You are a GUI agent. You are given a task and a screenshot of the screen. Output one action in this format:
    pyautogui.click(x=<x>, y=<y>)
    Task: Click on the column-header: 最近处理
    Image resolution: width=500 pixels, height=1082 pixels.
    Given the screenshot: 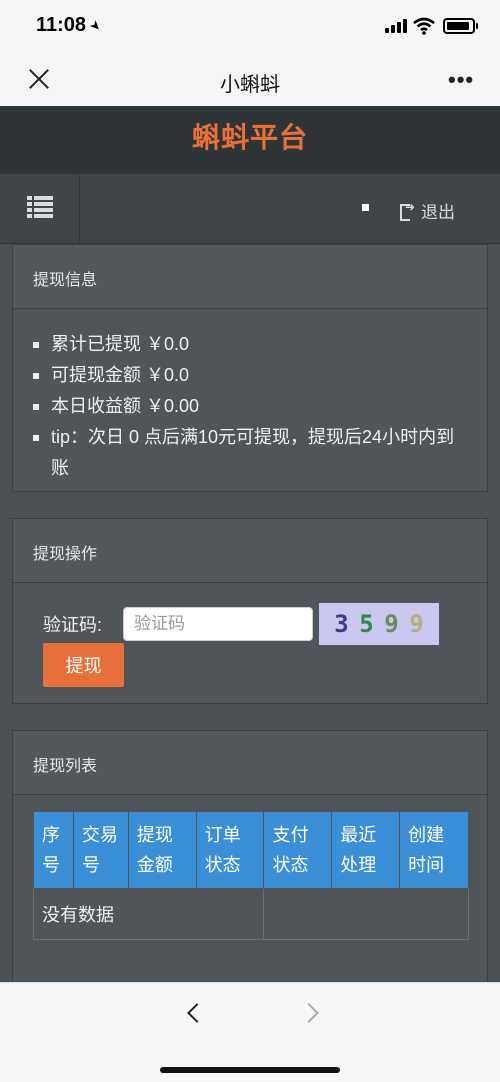 What is the action you would take?
    pyautogui.click(x=366, y=850)
    